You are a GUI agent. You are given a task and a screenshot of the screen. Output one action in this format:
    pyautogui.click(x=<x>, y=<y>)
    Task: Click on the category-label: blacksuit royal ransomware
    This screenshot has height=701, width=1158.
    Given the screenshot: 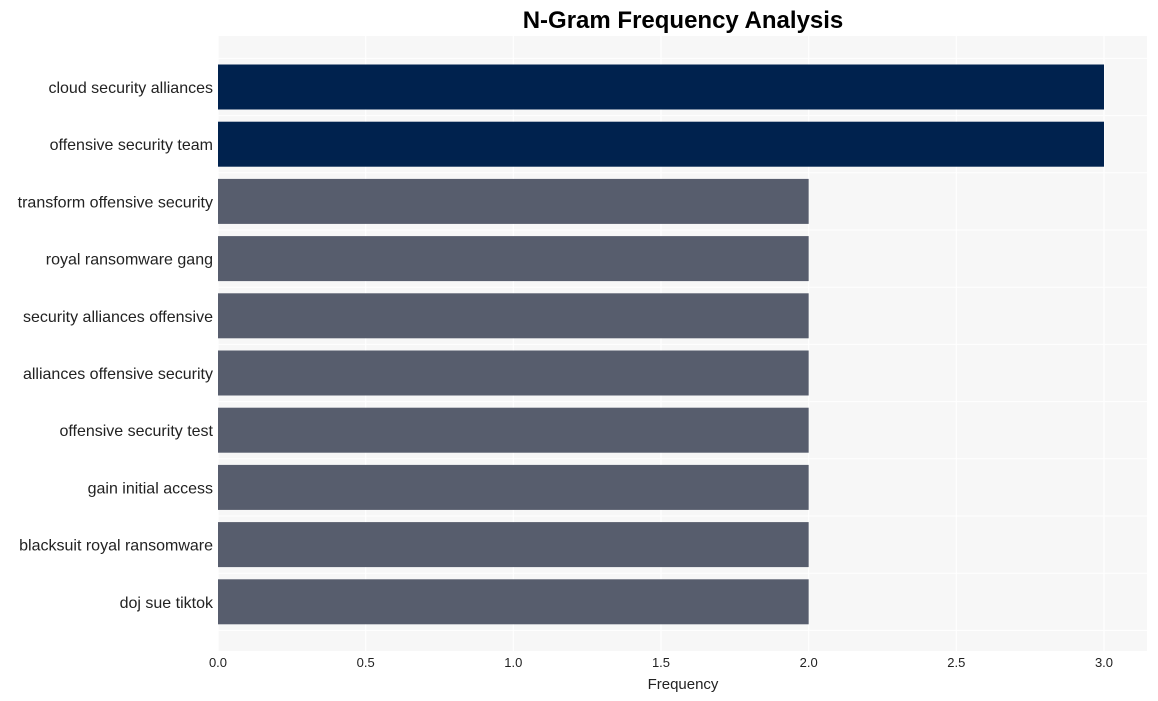 What is the action you would take?
    pyautogui.click(x=116, y=546)
    